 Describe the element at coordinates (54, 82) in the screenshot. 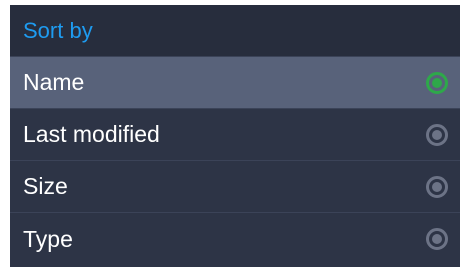

I see `option-label: Name` at that location.